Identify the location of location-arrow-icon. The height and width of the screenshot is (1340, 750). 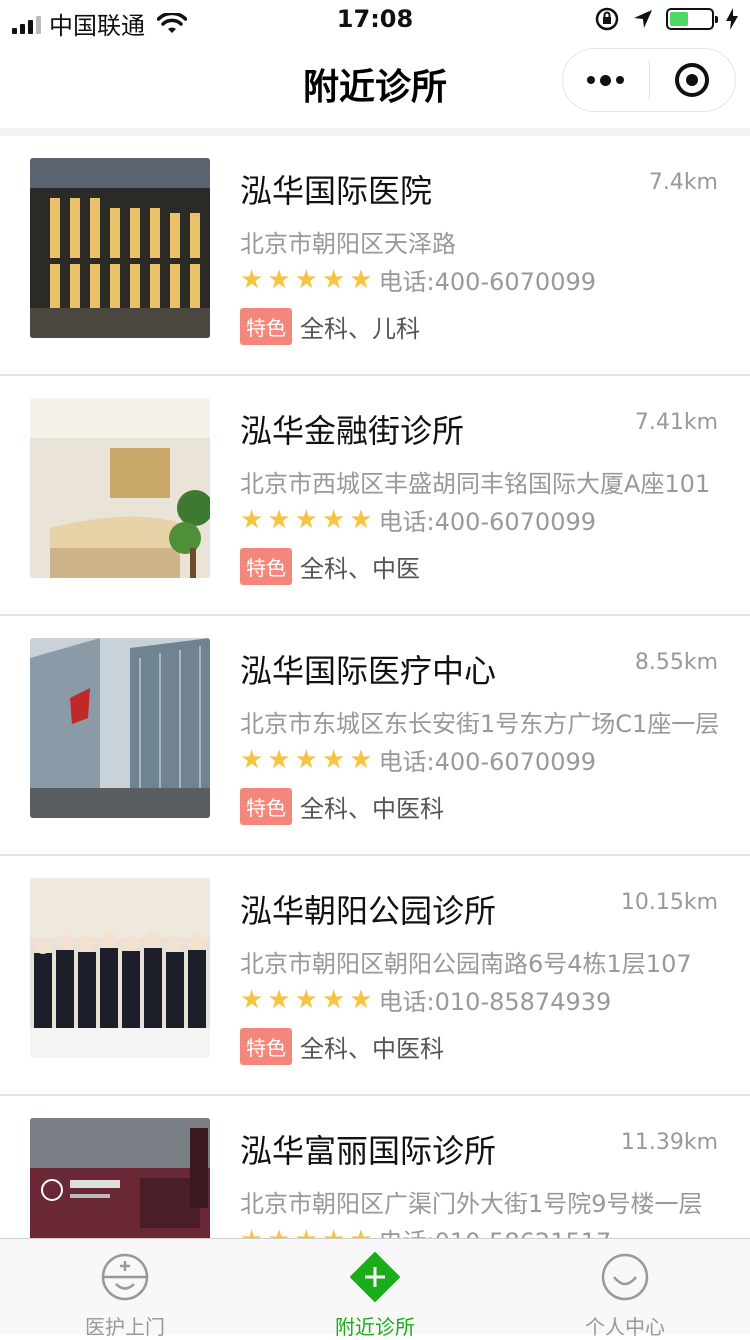
(643, 19).